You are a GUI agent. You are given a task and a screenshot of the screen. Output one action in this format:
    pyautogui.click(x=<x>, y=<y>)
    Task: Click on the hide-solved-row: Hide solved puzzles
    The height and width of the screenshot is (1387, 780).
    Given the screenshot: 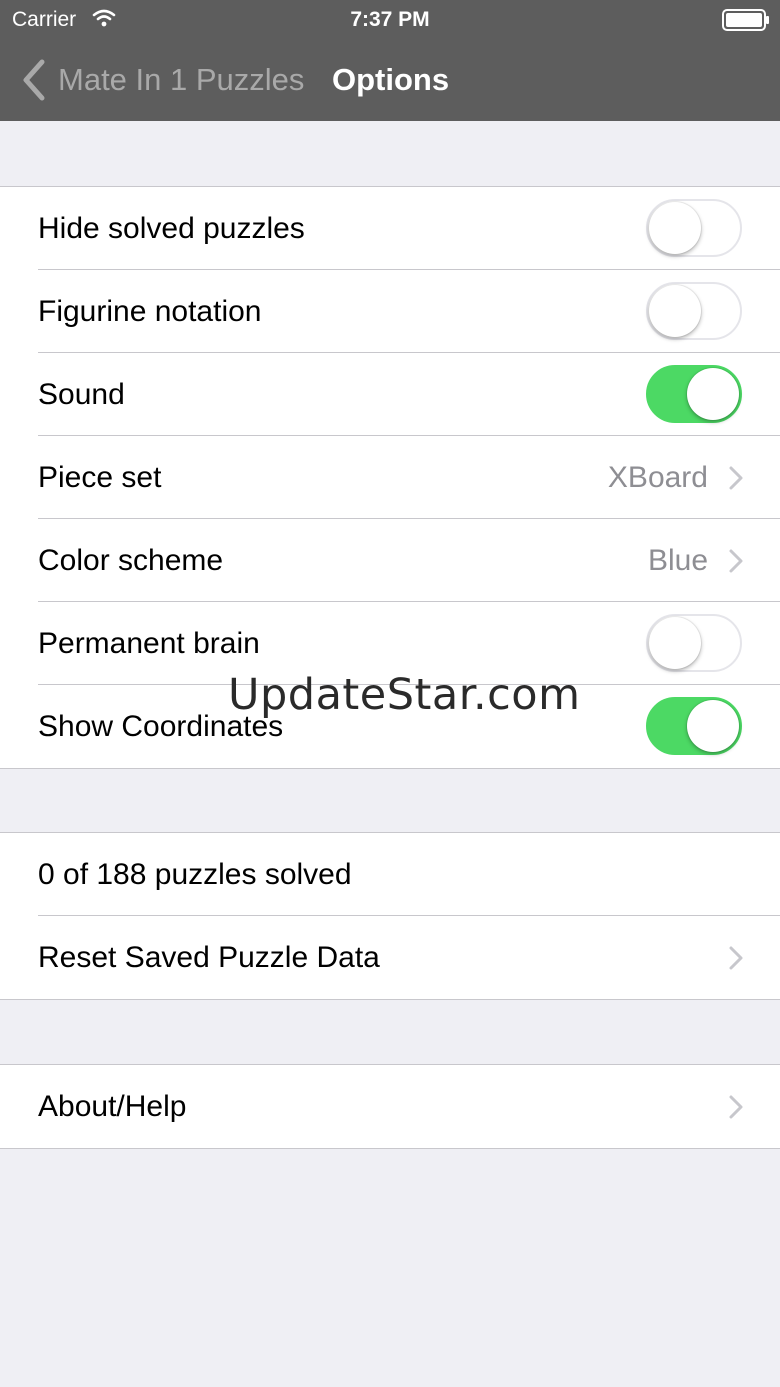 What is the action you would take?
    pyautogui.click(x=390, y=228)
    